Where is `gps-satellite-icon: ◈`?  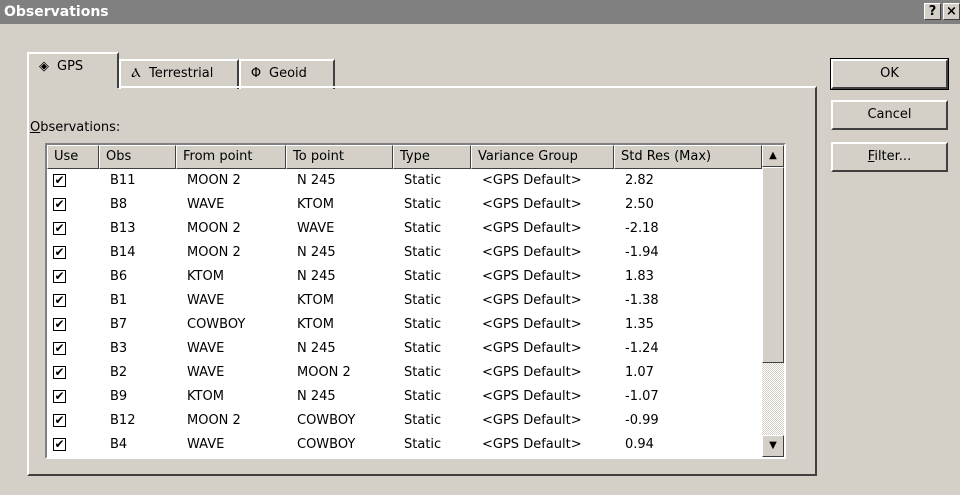
gps-satellite-icon: ◈ is located at coordinates (44, 66).